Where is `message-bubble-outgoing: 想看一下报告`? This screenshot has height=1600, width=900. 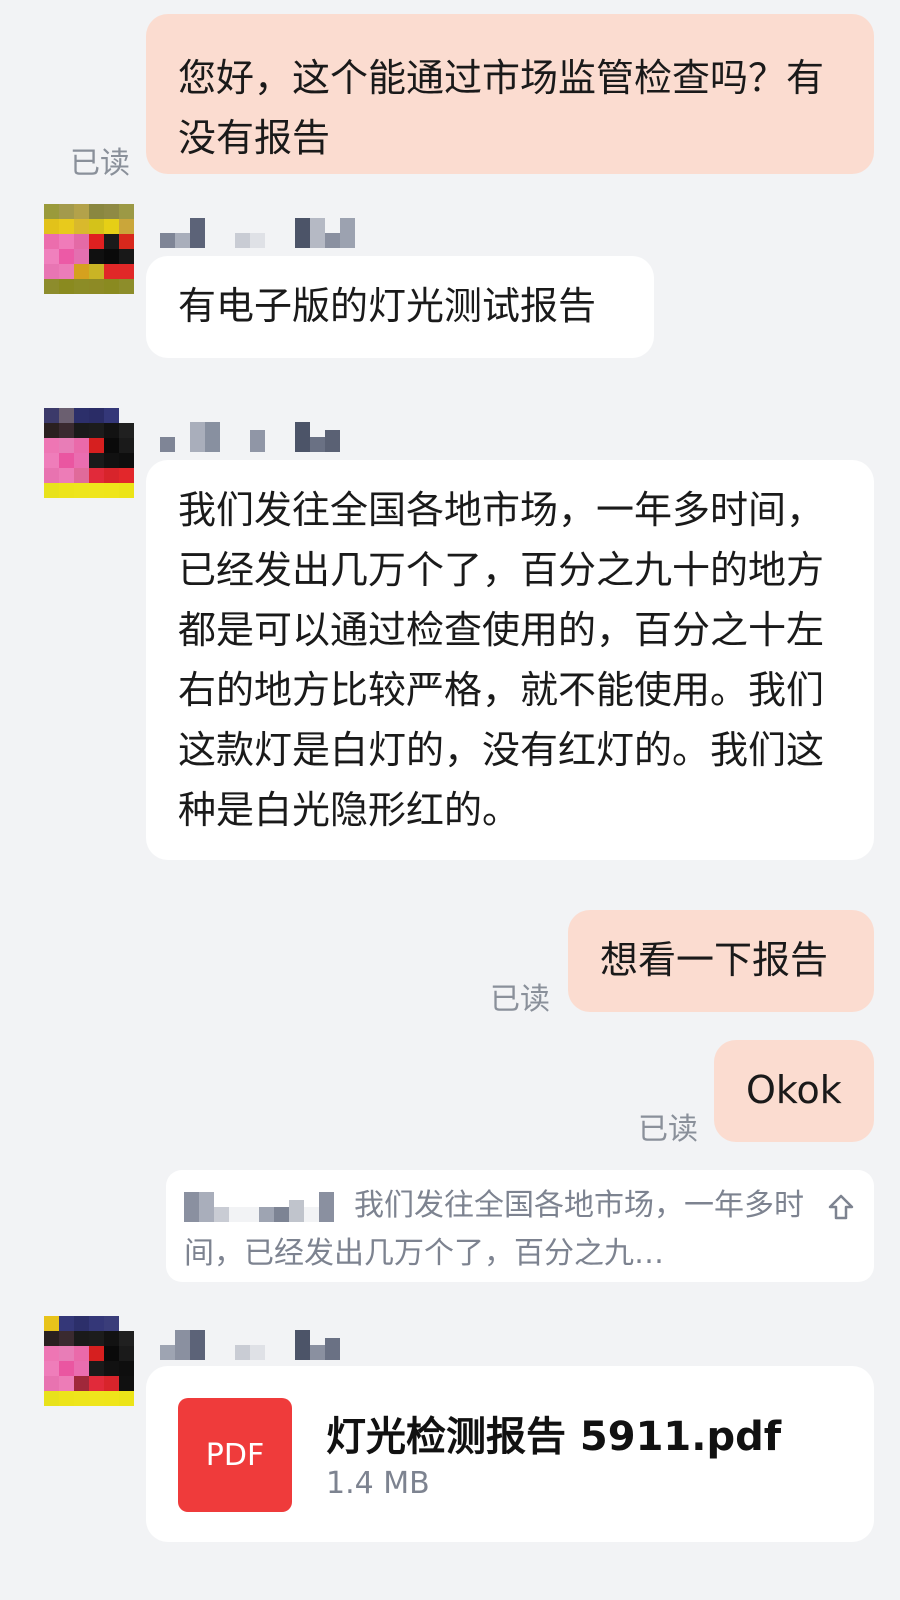 message-bubble-outgoing: 想看一下报告 is located at coordinates (721, 961).